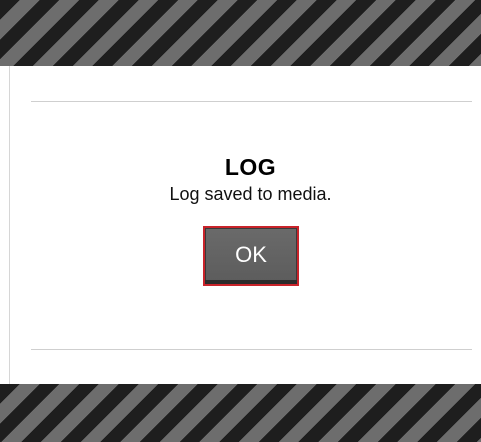  What do you see at coordinates (251, 256) in the screenshot?
I see `ok-button: OK` at bounding box center [251, 256].